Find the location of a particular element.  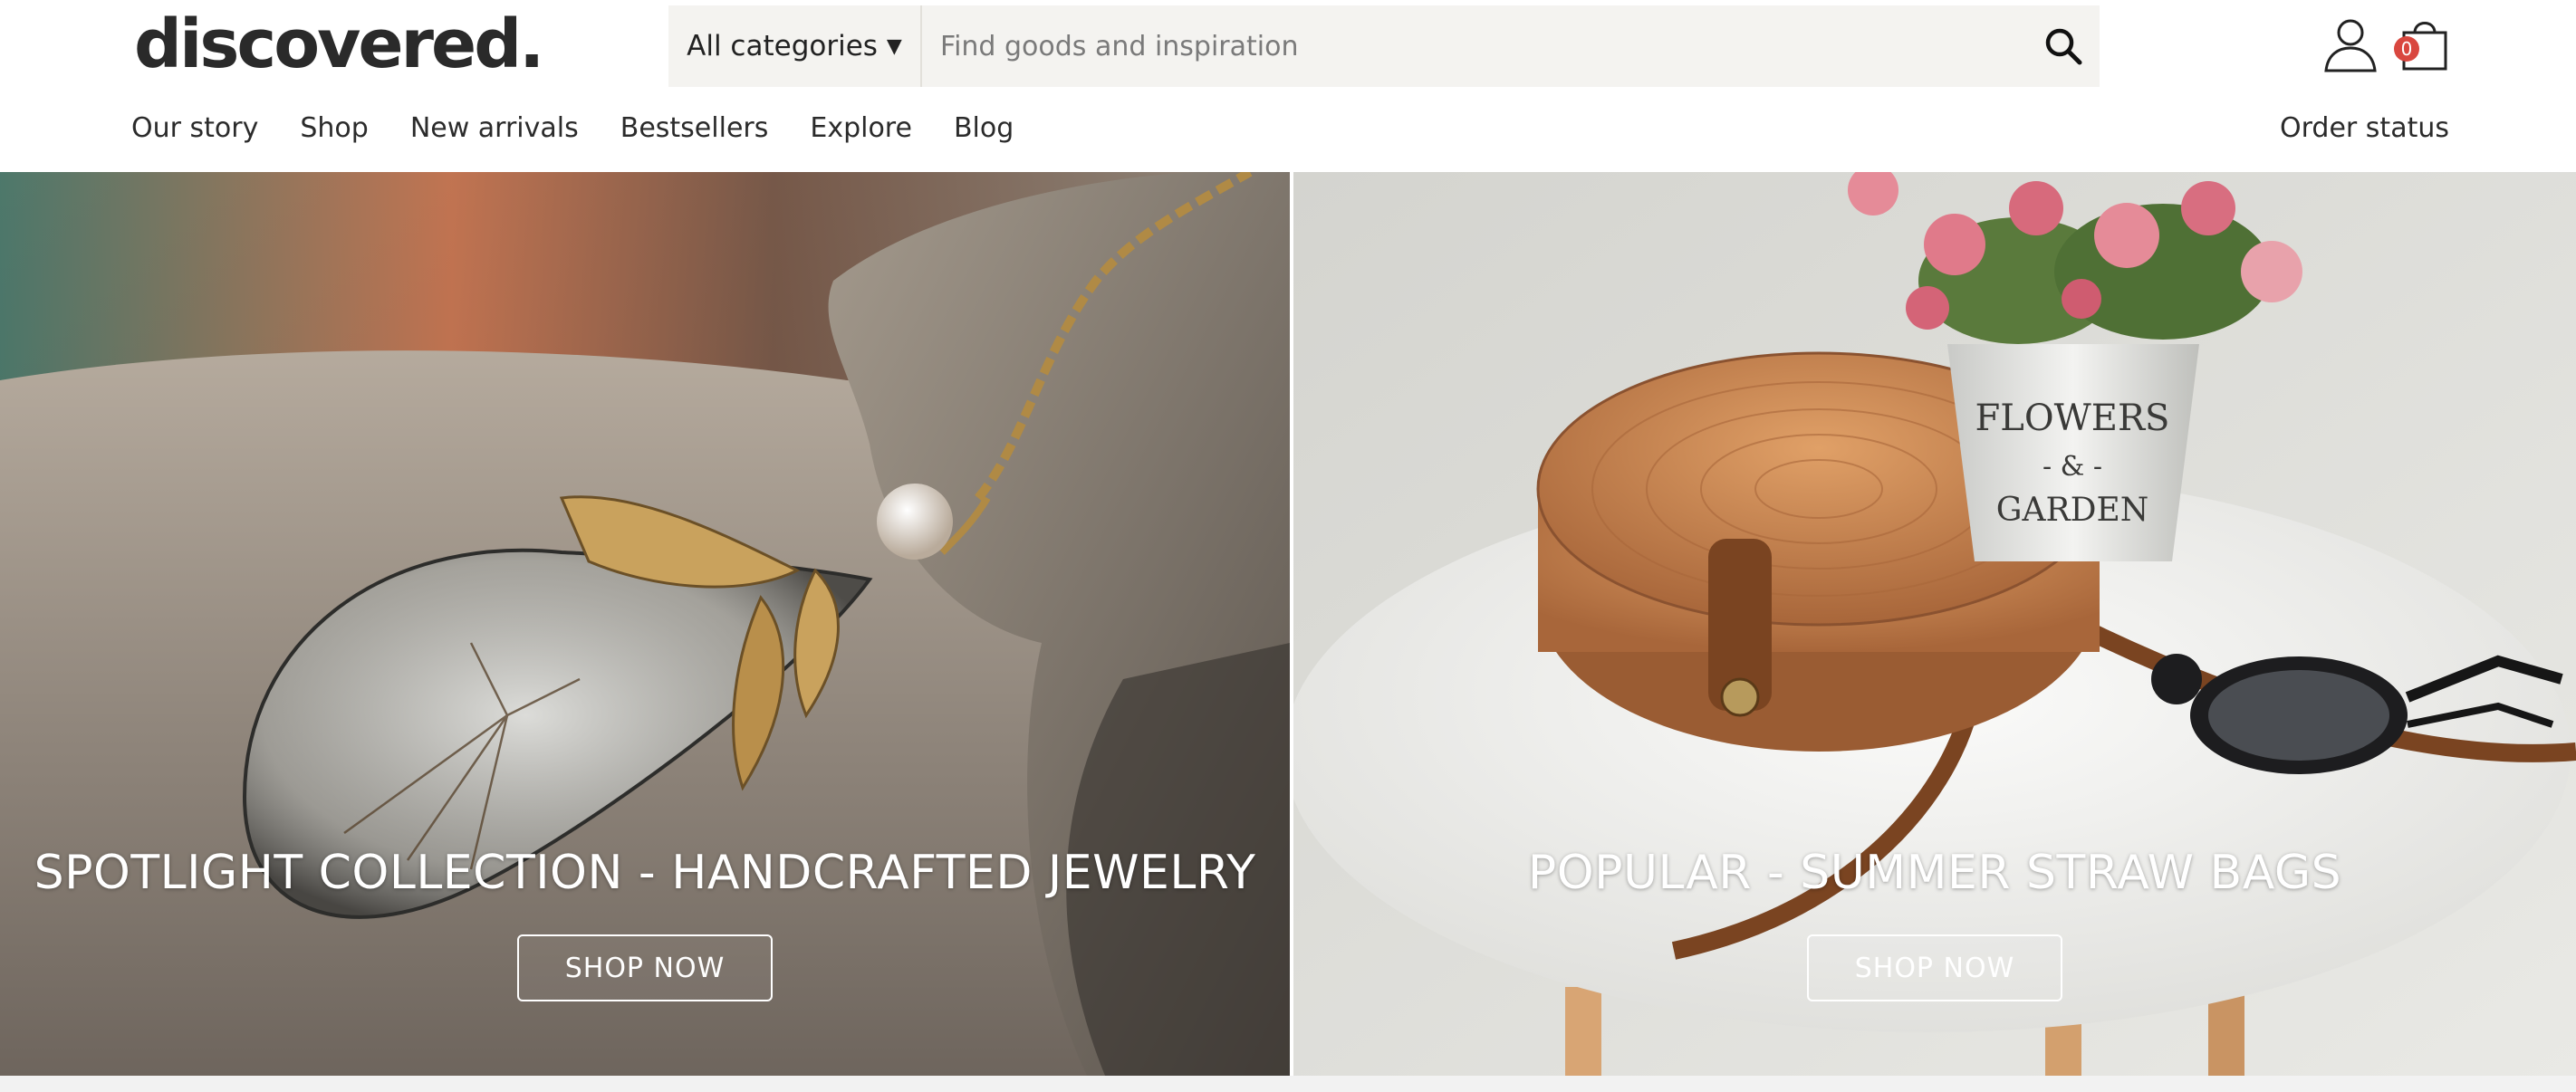

search-button is located at coordinates (2063, 46).